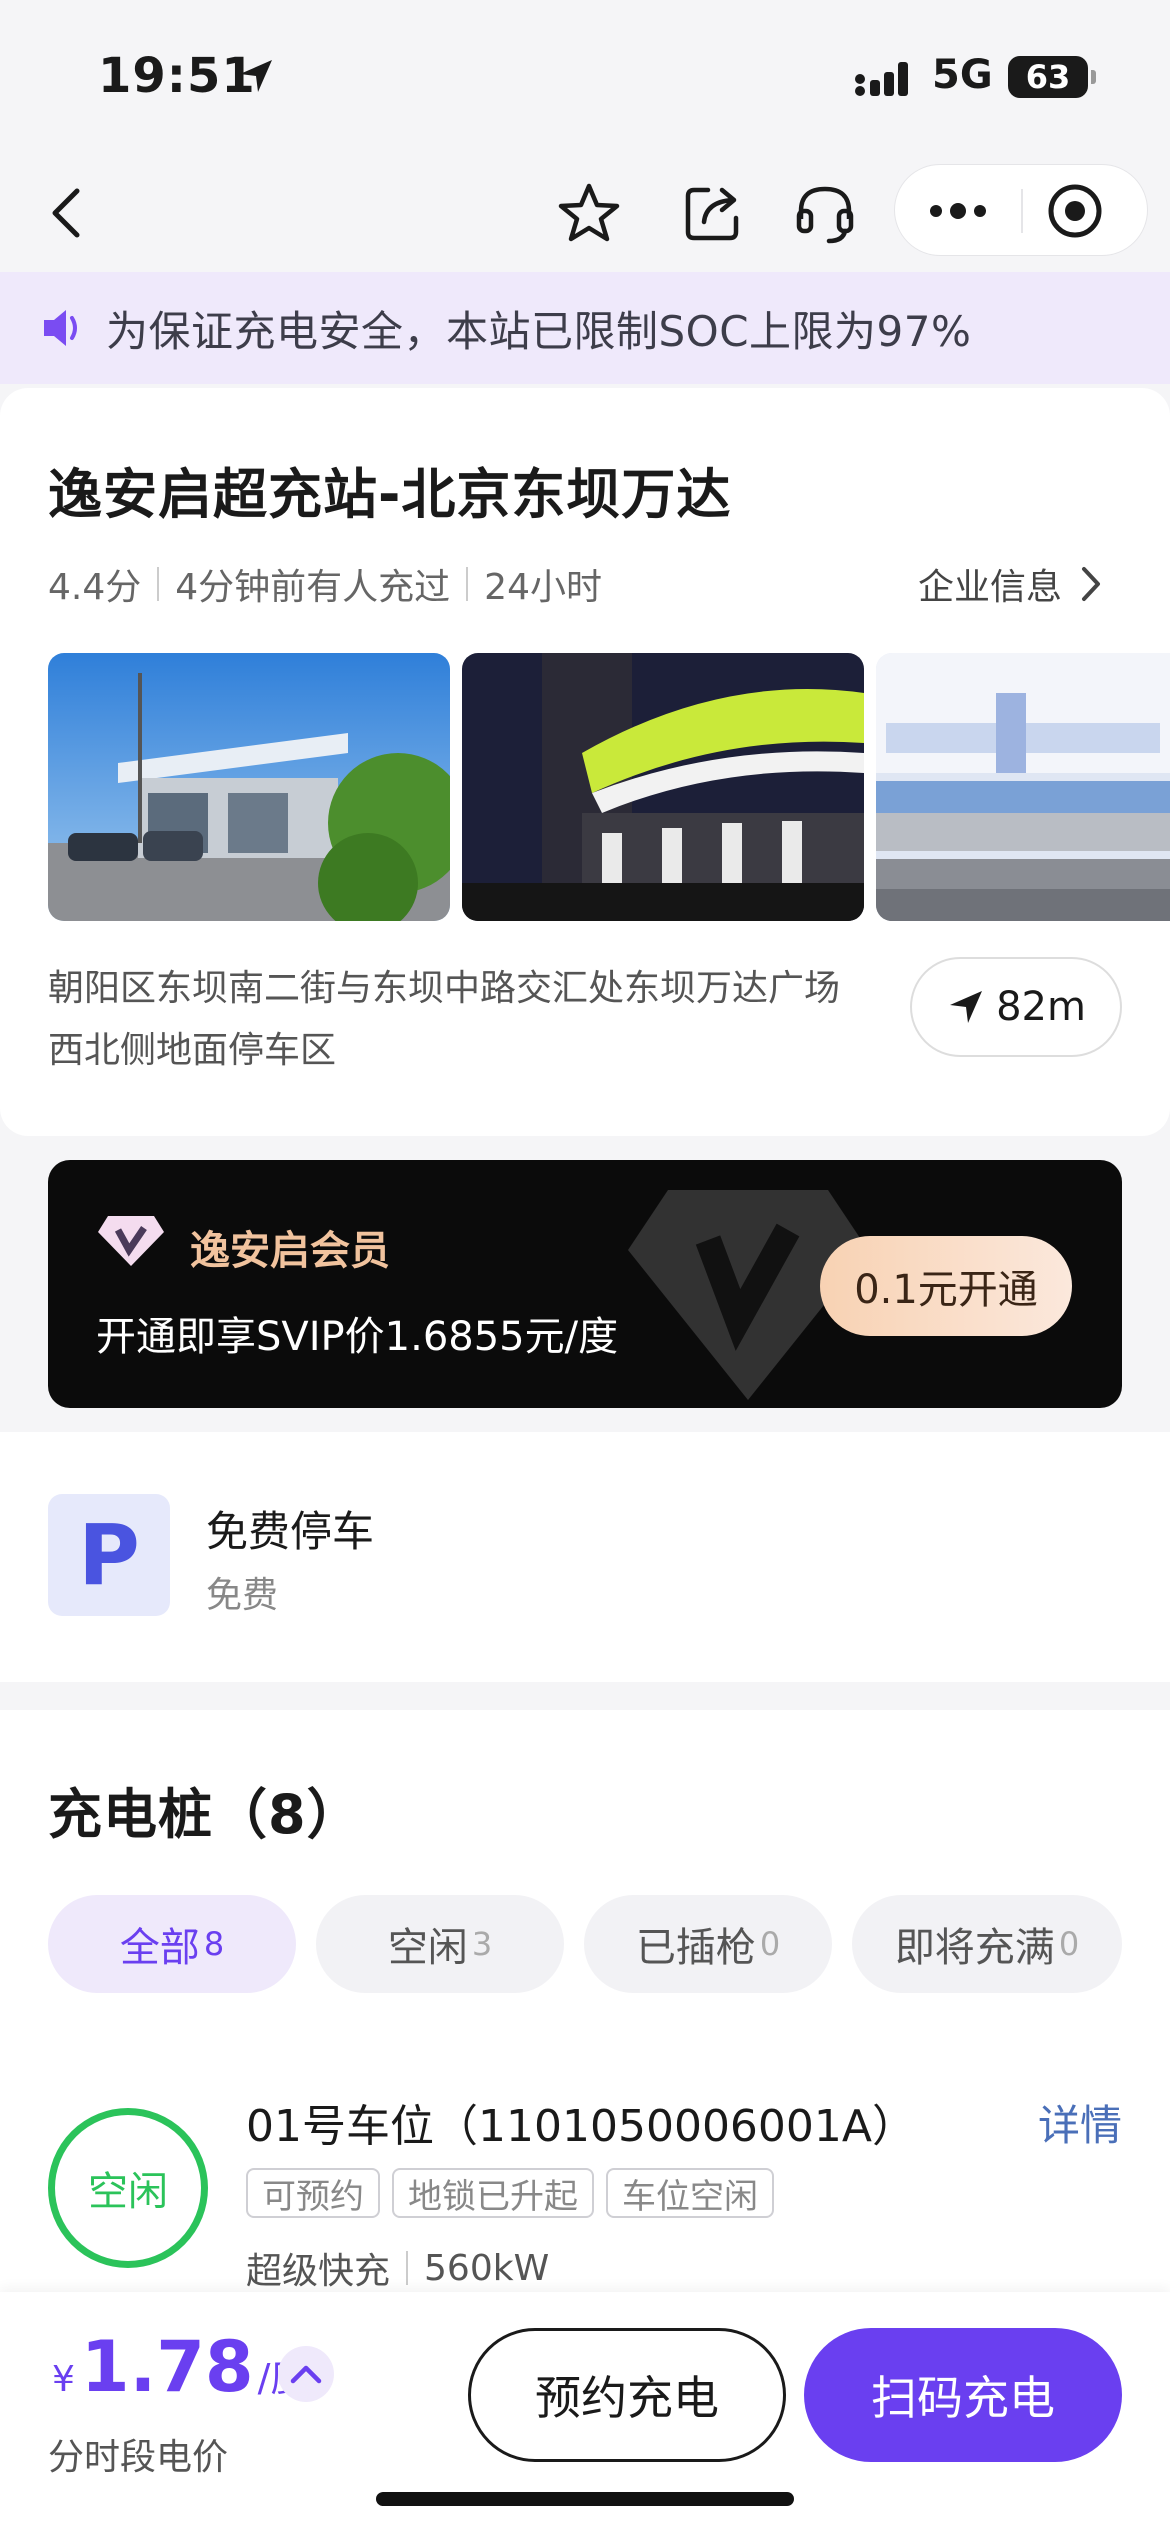 Image resolution: width=1170 pixels, height=2532 pixels. Describe the element at coordinates (390, 494) in the screenshot. I see `station-name: 逸安启超充站-北京东坝万达` at that location.